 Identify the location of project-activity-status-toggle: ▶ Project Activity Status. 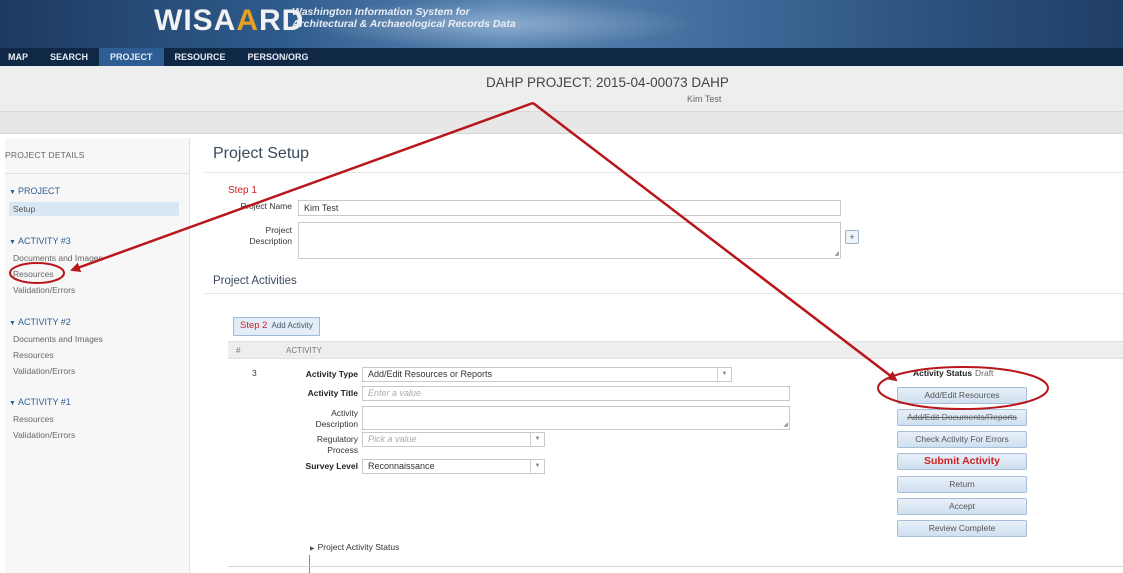
(354, 547).